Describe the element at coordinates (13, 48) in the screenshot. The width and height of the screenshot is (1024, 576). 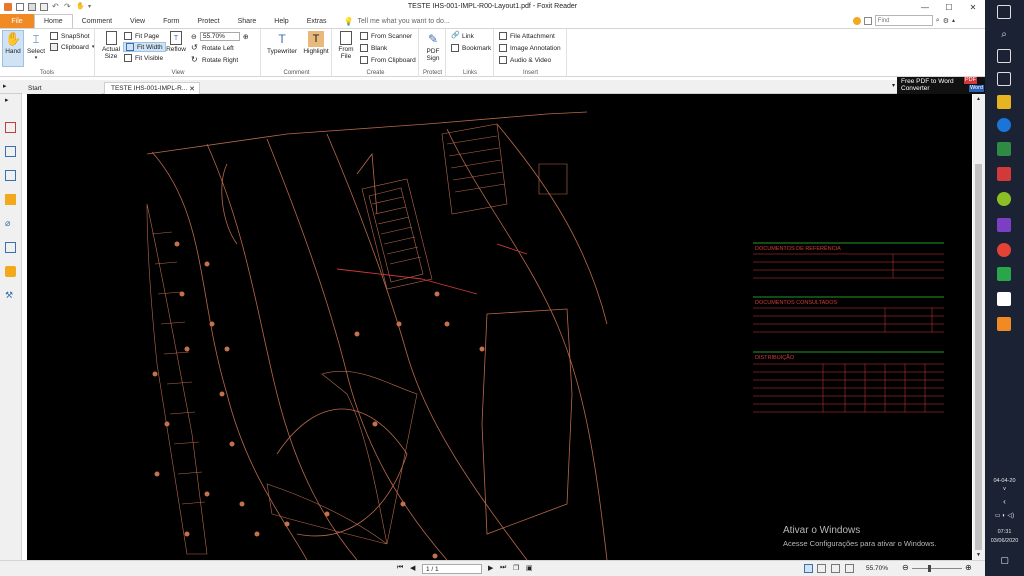
I see `hand-button: ✋ Hand` at that location.